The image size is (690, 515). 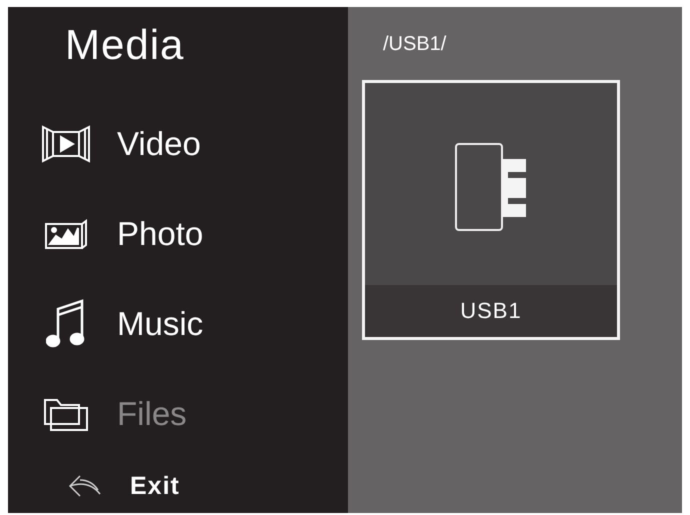 What do you see at coordinates (159, 324) in the screenshot?
I see `menu-item: Music` at bounding box center [159, 324].